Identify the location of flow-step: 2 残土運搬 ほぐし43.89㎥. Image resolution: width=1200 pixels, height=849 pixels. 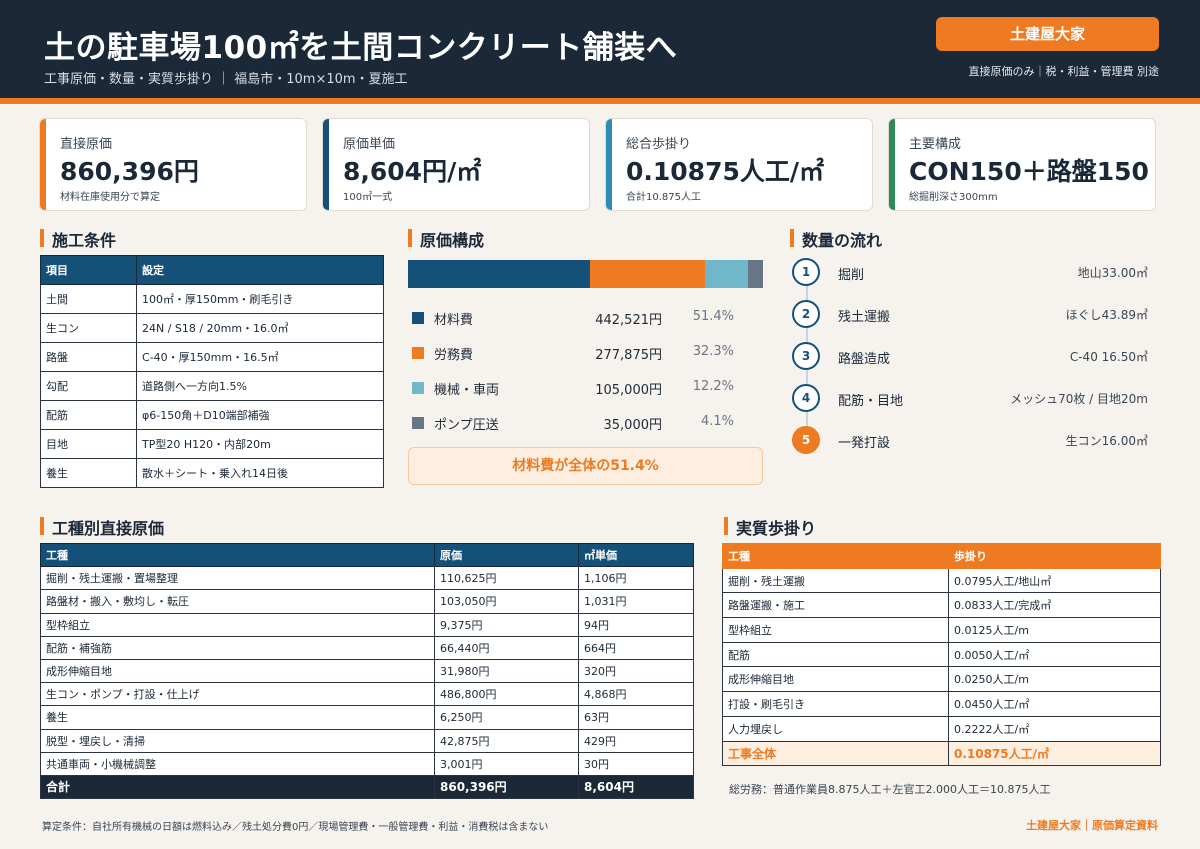
(972, 314).